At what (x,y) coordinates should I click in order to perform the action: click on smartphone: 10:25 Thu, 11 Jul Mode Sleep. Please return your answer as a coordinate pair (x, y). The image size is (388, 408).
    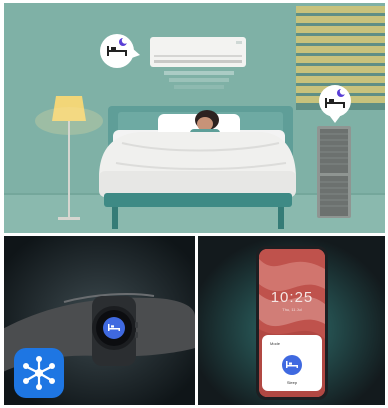
    Looking at the image, I should click on (292, 323).